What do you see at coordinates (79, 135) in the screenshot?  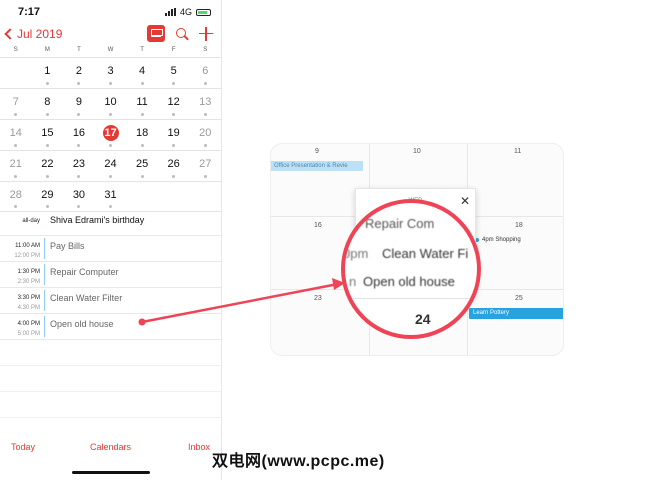 I see `day-cell: 16` at bounding box center [79, 135].